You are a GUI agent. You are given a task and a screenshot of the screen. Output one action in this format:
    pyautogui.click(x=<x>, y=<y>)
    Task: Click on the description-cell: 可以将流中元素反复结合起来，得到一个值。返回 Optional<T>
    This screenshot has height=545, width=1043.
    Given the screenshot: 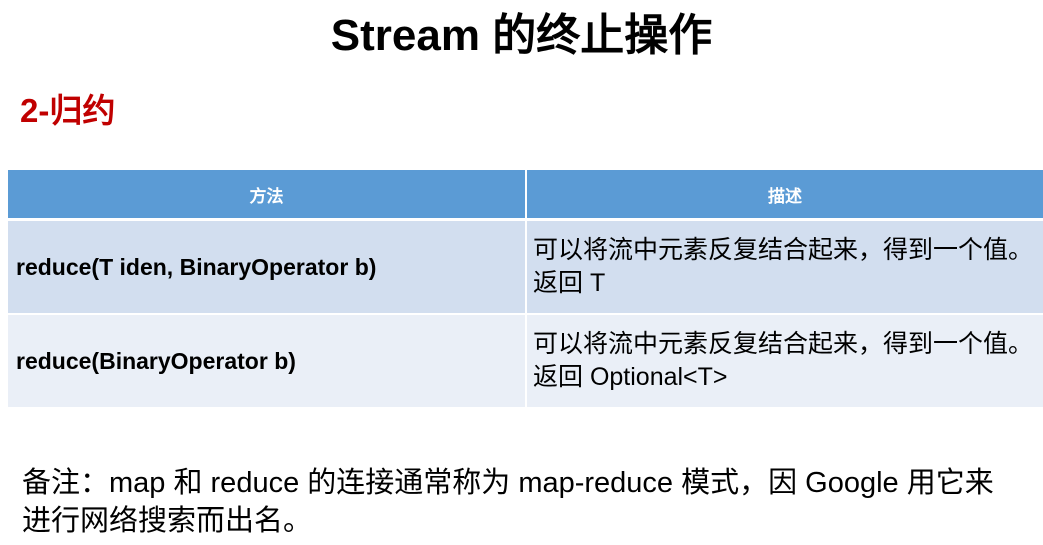 What is the action you would take?
    pyautogui.click(x=784, y=361)
    